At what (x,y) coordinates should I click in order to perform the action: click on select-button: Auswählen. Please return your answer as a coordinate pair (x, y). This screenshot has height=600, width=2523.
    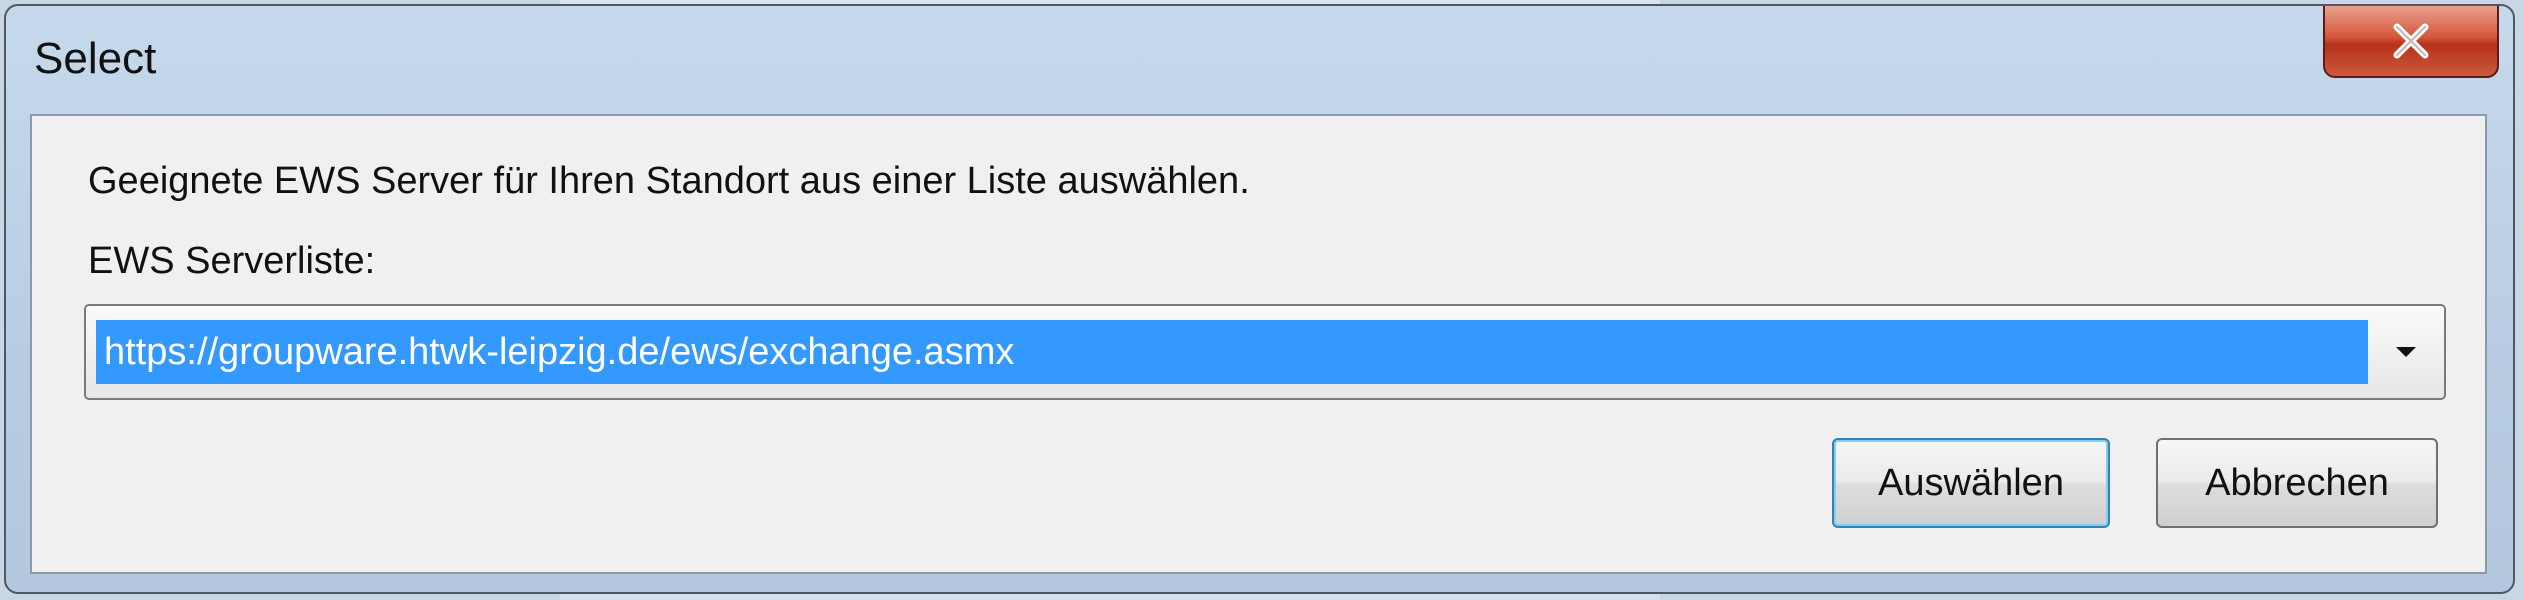
    Looking at the image, I should click on (1971, 483).